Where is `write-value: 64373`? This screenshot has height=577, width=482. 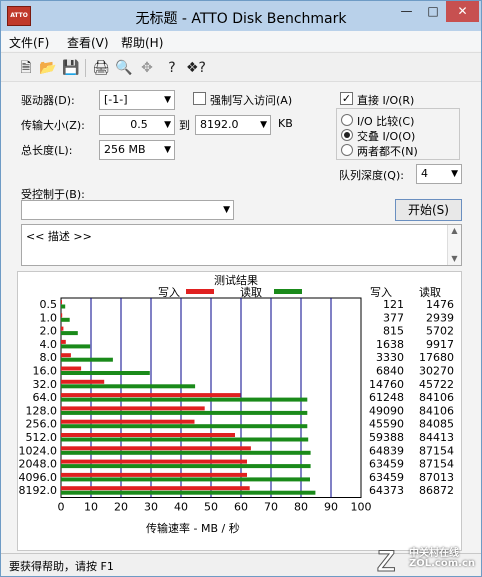 write-value: 64373 is located at coordinates (386, 490).